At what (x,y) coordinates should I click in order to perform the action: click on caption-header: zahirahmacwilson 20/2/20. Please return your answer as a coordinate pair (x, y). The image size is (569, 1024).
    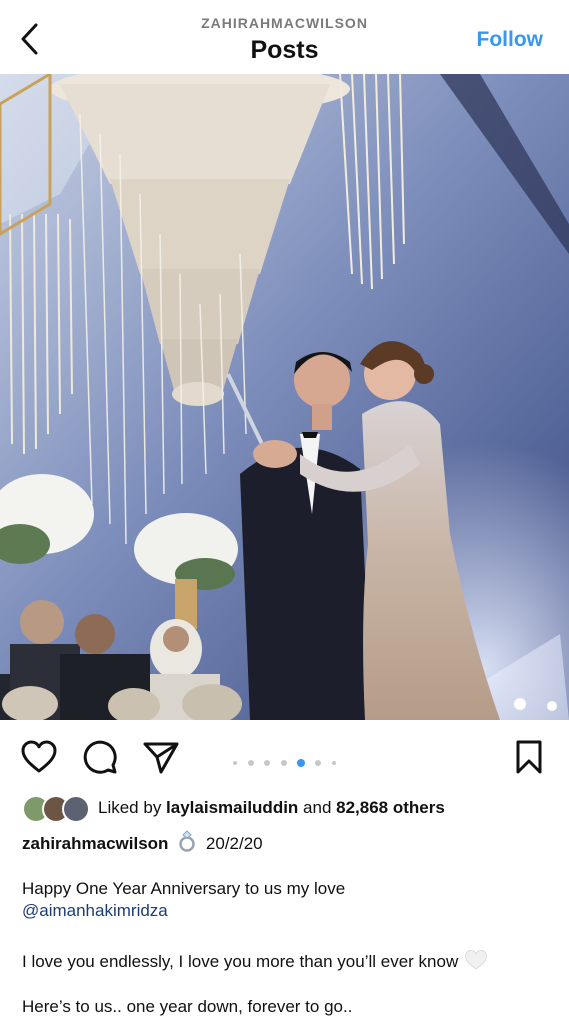
    Looking at the image, I should click on (142, 843).